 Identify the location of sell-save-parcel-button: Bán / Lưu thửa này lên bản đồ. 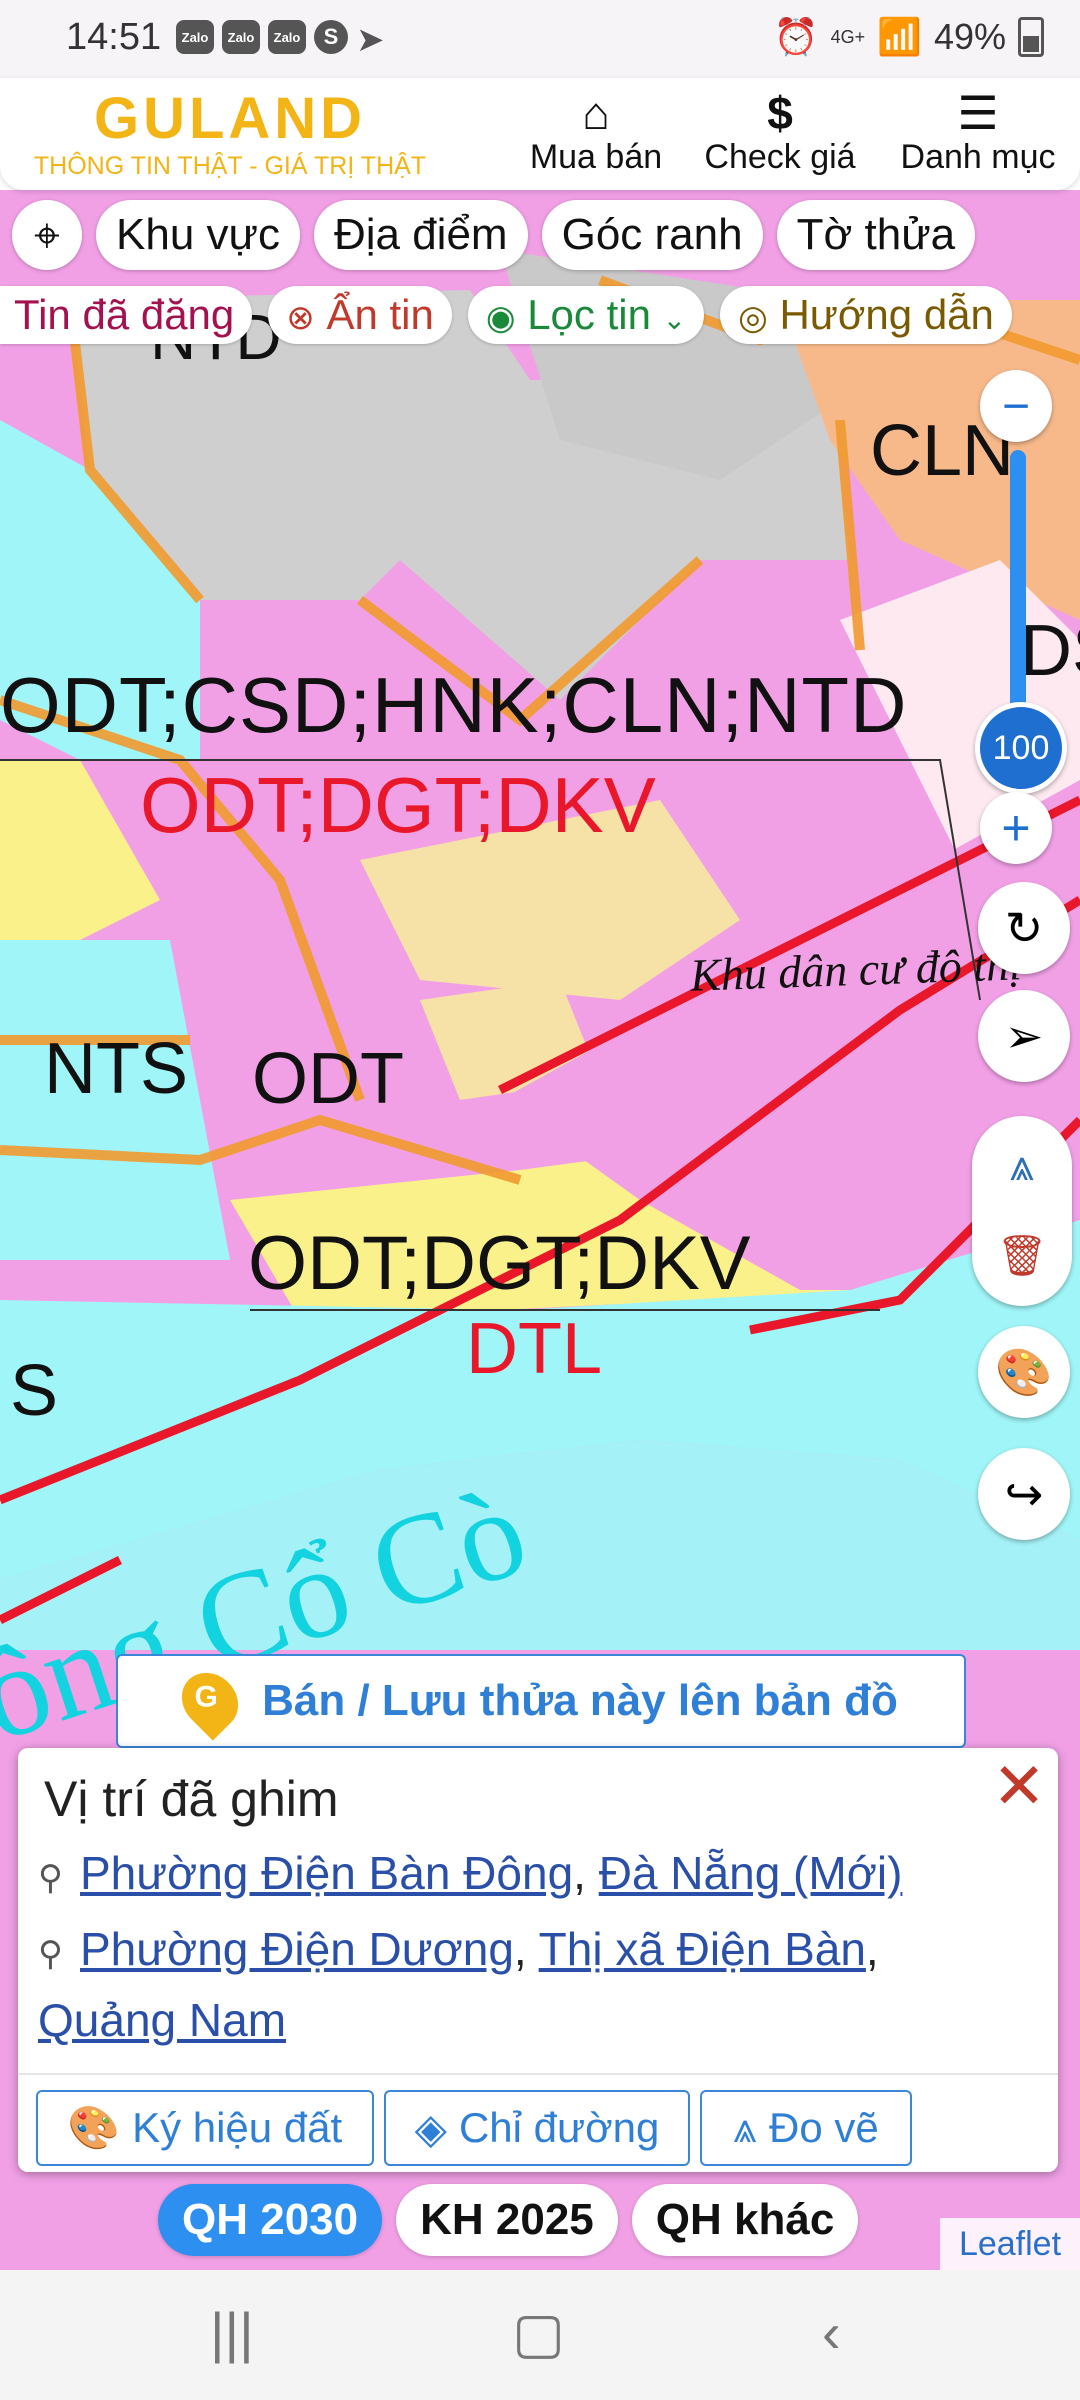
(541, 1701).